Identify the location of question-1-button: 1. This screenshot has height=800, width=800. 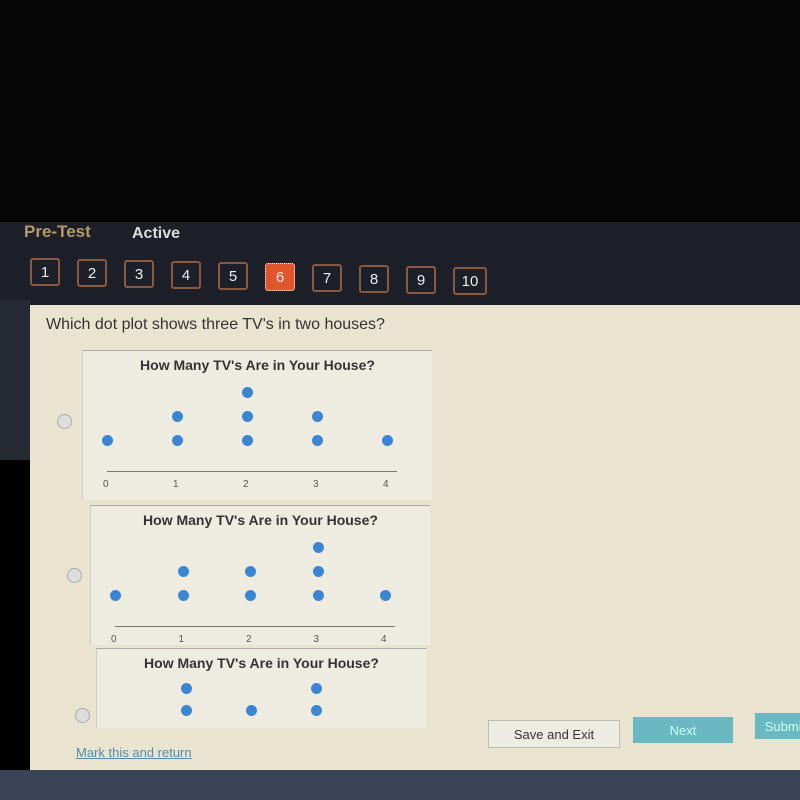
(45, 272).